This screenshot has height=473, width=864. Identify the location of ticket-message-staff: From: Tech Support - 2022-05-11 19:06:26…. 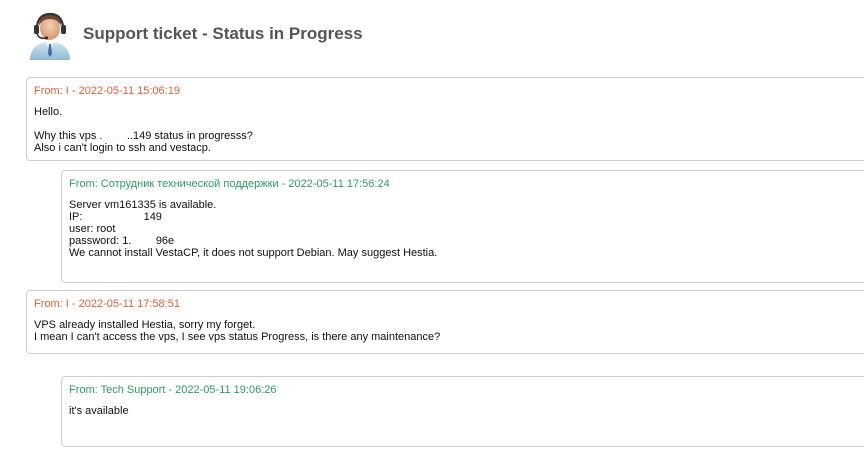
(462, 411).